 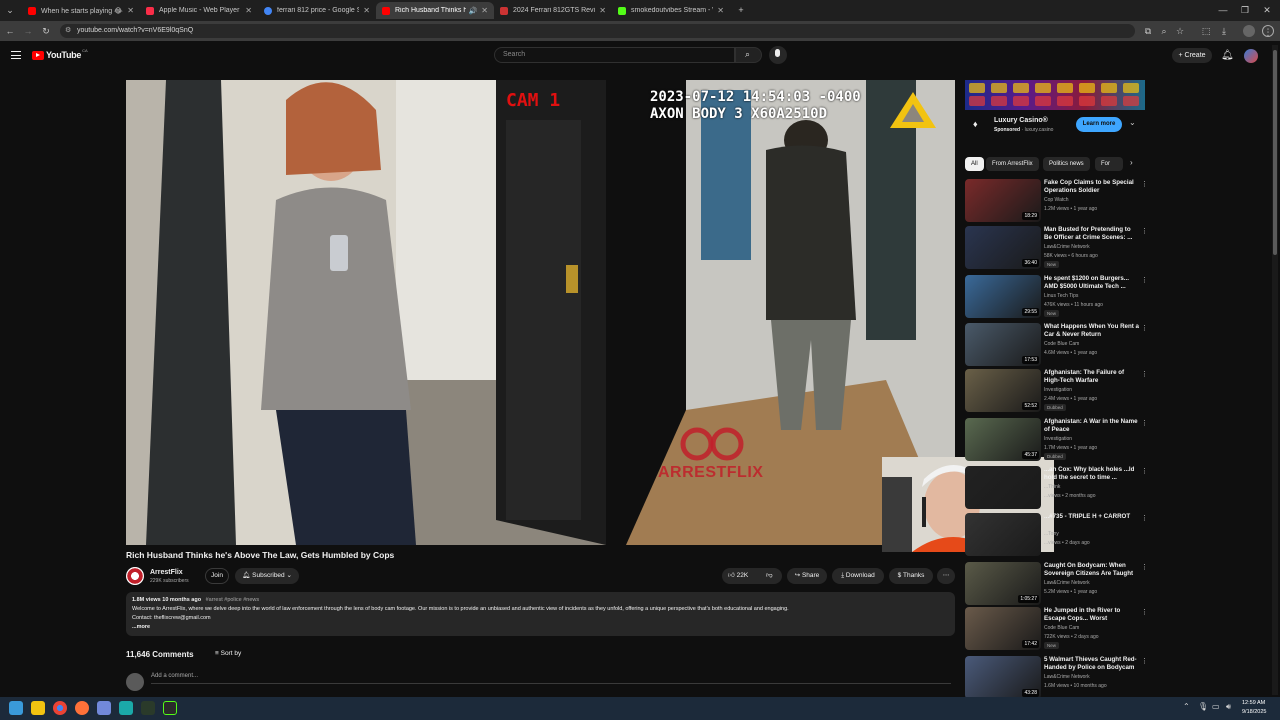 I want to click on address-bar: ⚙ youtube.com/watch?v=nV6E9l0qSnQ, so click(x=597, y=31).